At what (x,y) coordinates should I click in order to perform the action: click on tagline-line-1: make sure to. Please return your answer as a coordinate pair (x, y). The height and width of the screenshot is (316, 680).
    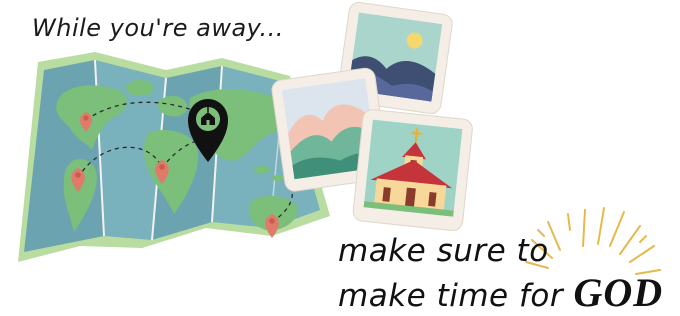
    Looking at the image, I should click on (443, 251).